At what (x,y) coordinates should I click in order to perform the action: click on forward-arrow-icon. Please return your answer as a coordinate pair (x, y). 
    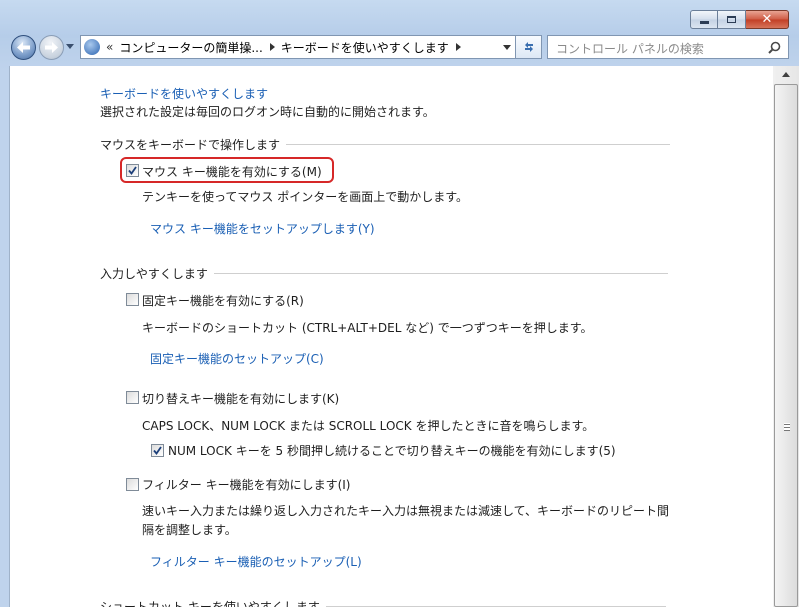
    Looking at the image, I should click on (51, 47).